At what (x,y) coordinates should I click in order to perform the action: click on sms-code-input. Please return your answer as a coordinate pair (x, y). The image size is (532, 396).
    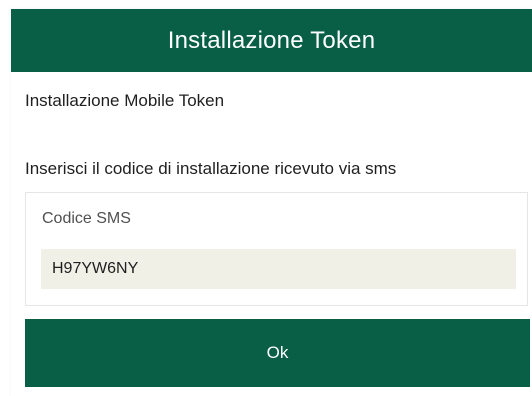
    Looking at the image, I should click on (278, 269).